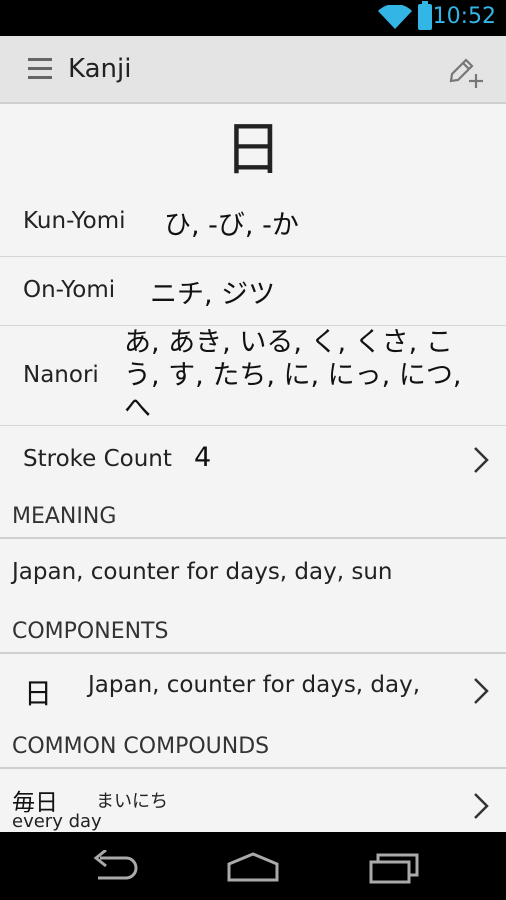  I want to click on meaning-row: Japan, counter for days, day, sun, so click(253, 580).